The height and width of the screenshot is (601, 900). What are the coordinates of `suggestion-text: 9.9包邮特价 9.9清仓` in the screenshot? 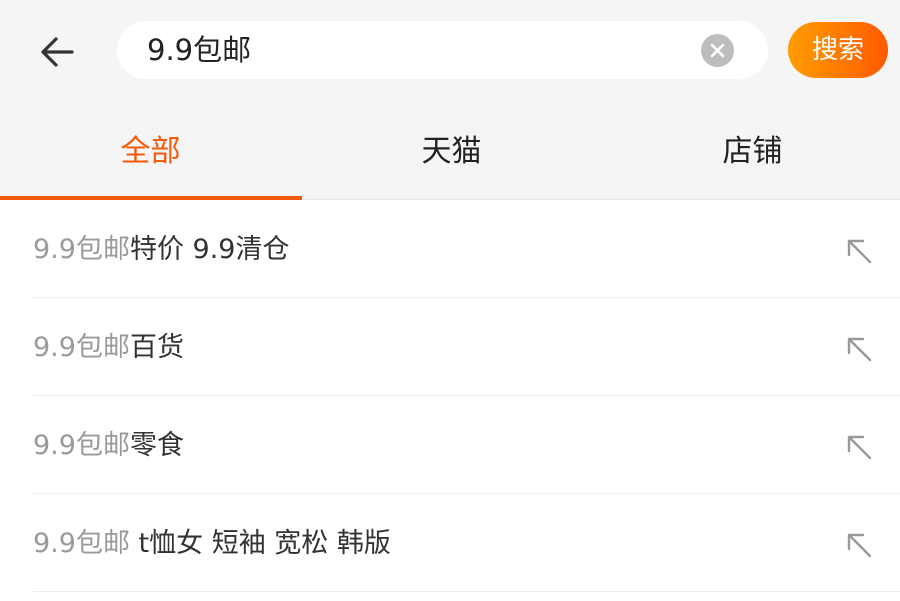 It's located at (161, 249).